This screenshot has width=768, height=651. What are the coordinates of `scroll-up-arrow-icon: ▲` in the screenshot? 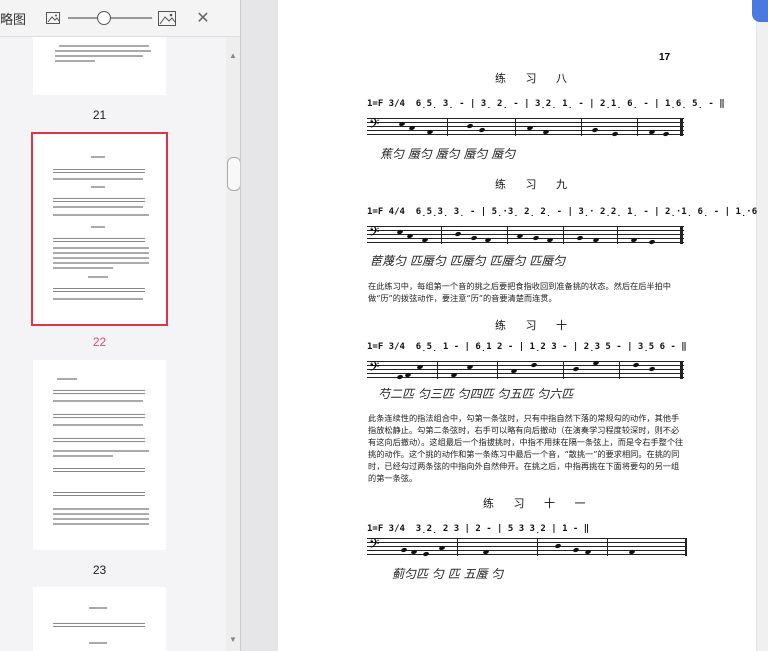 It's located at (233, 55).